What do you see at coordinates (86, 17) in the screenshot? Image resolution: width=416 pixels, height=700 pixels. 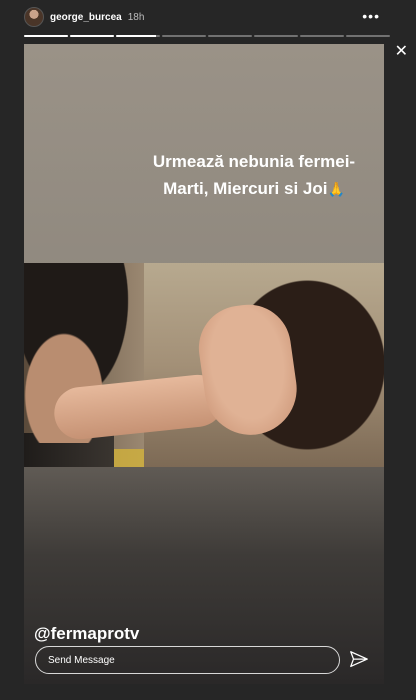 I see `username: george_burcea` at bounding box center [86, 17].